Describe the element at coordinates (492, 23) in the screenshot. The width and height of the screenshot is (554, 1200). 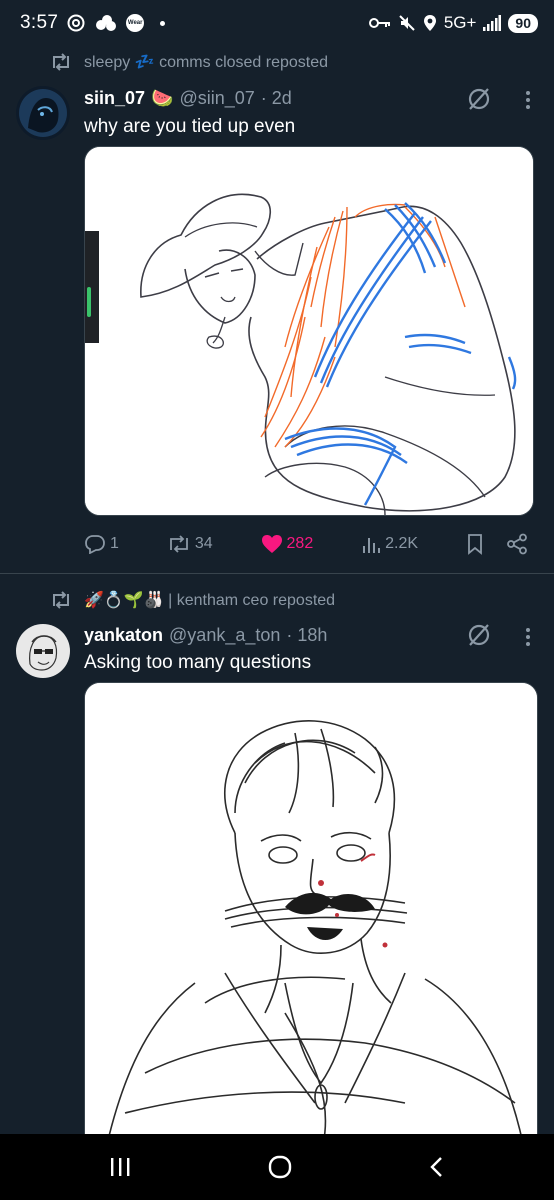
I see `signal-icon` at that location.